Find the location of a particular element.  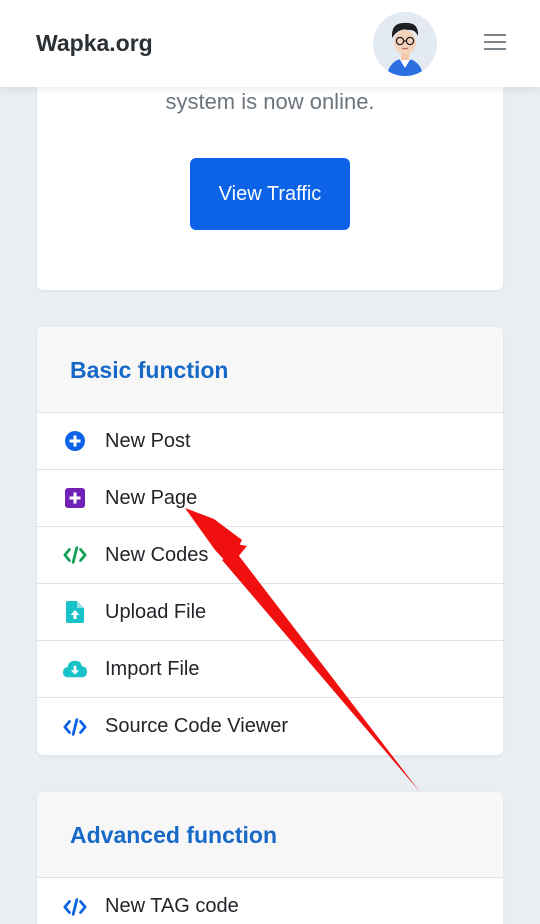

list-item-source-code-viewer: Source Code Viewer is located at coordinates (270, 726).